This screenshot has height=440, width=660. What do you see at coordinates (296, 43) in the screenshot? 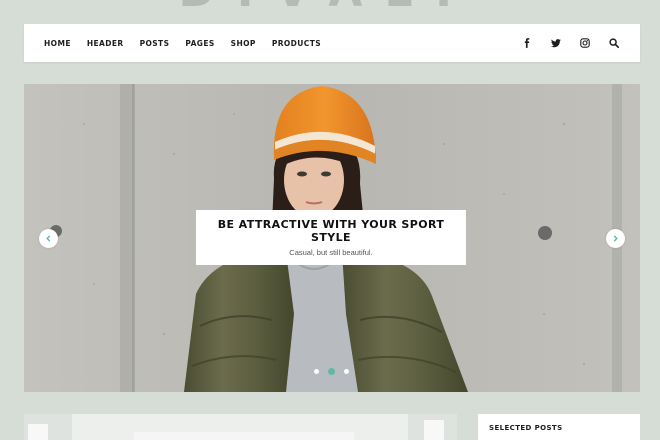
I see `nav-item-products: PRODUCTS` at bounding box center [296, 43].